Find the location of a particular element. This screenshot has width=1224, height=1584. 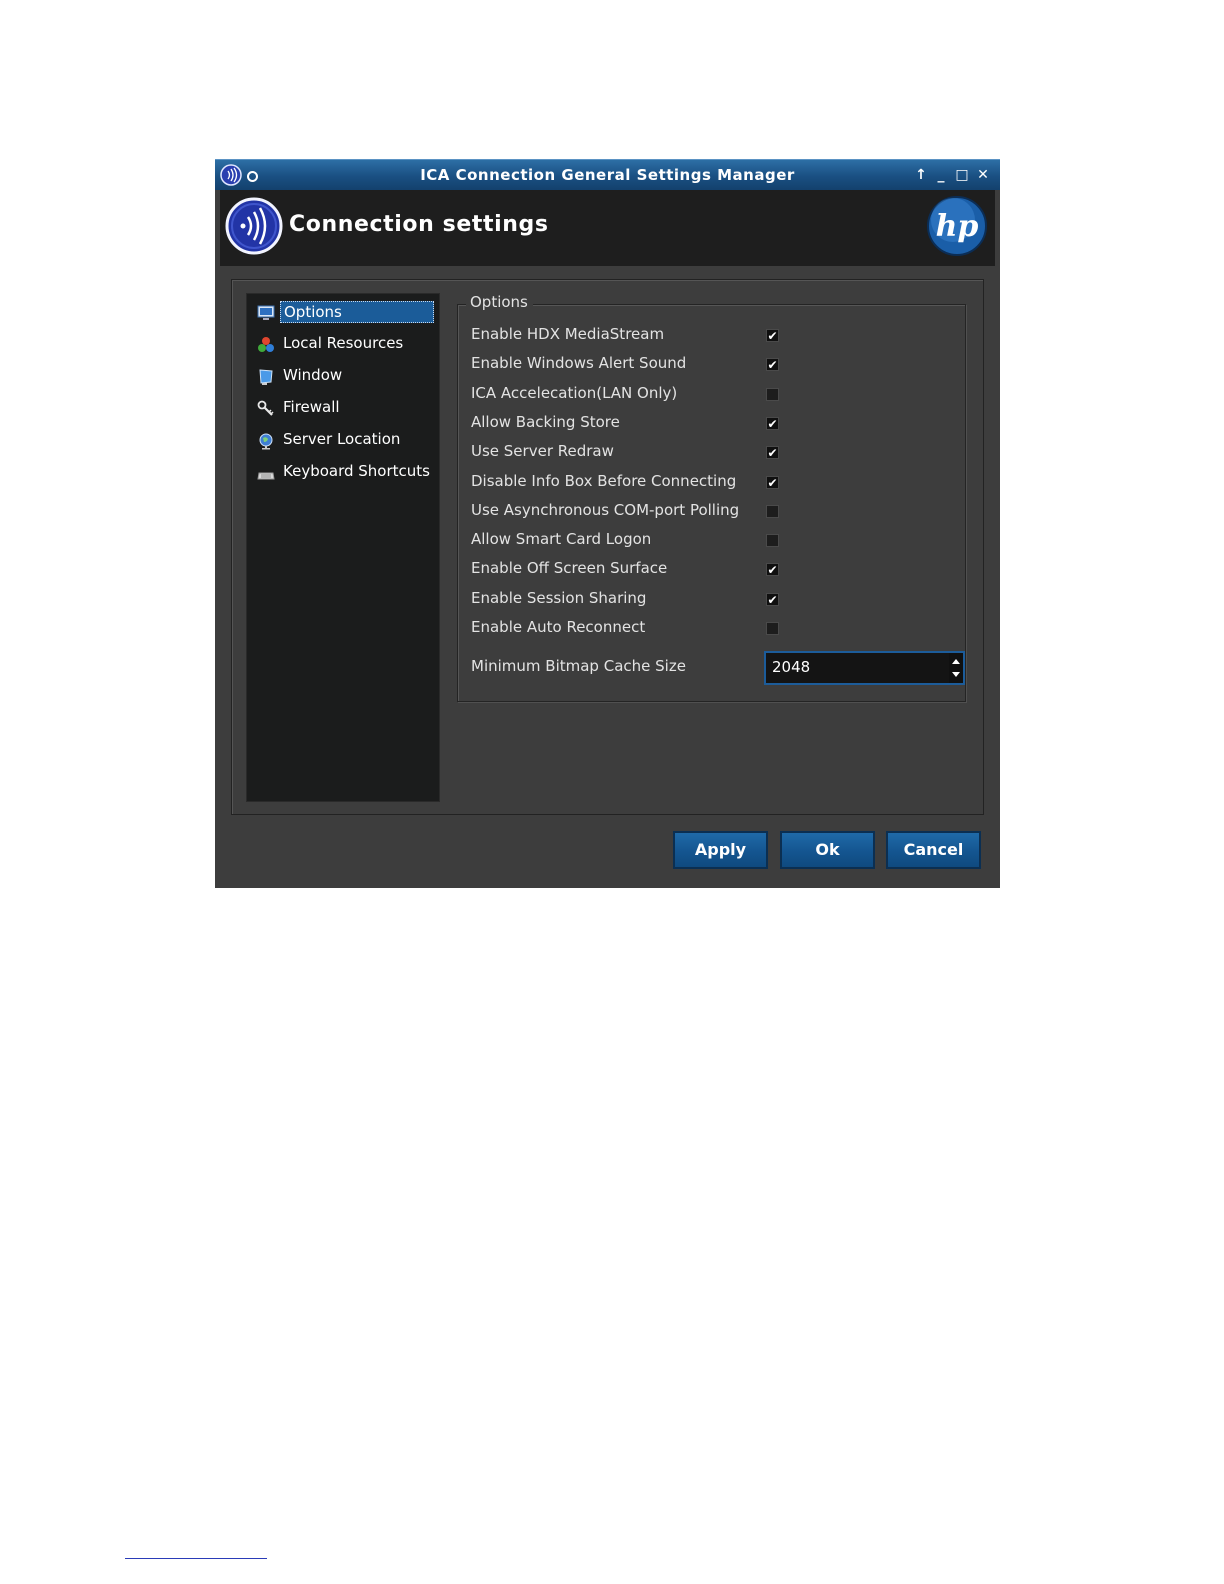

nav-item-label: Firewall is located at coordinates (311, 407).